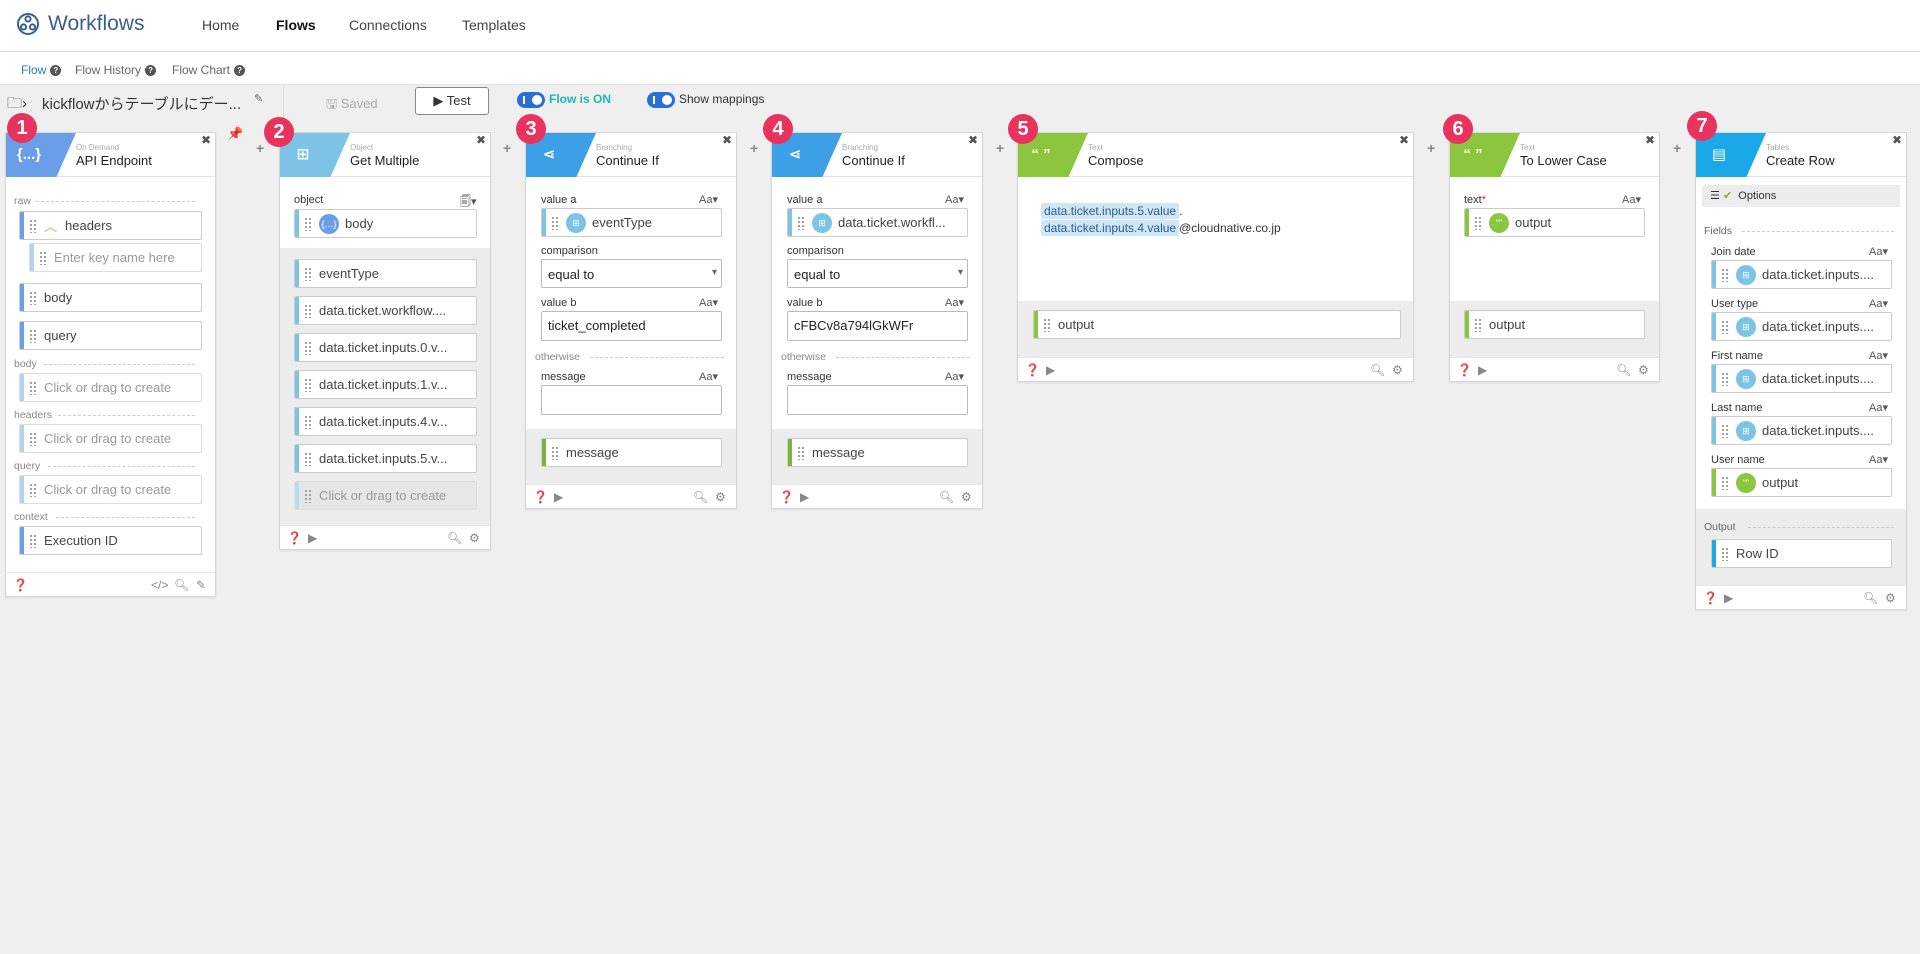 The height and width of the screenshot is (954, 1920). What do you see at coordinates (388, 25) in the screenshot?
I see `nav-connections: Connections` at bounding box center [388, 25].